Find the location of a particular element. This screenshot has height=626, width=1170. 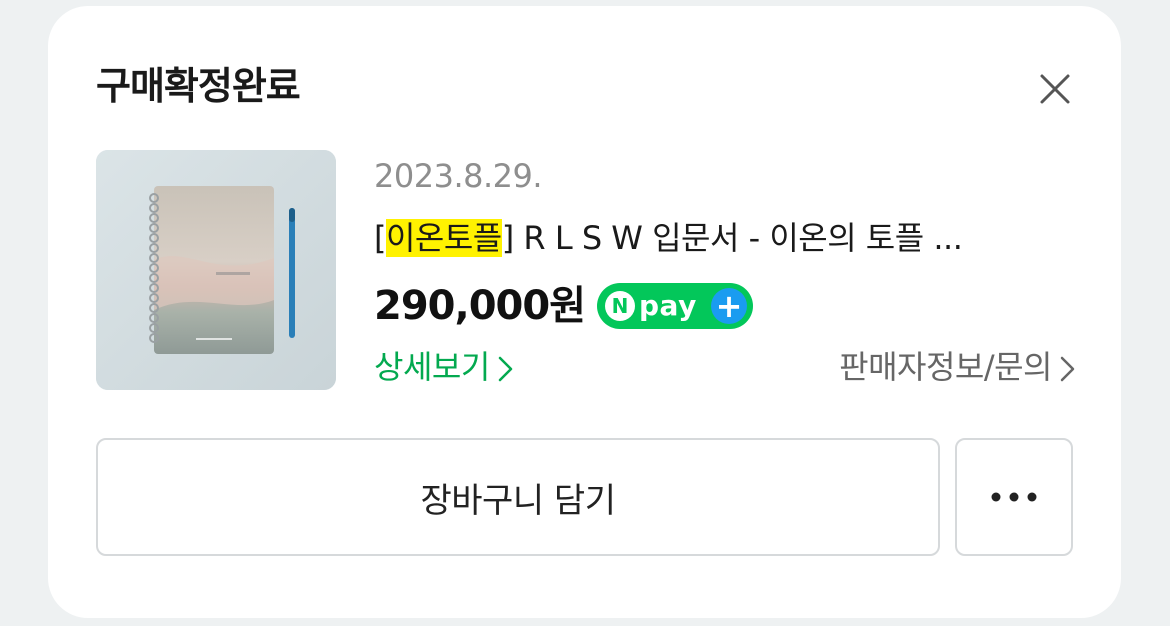

seller-info-link: 판매자정보/문의 is located at coordinates (957, 367).